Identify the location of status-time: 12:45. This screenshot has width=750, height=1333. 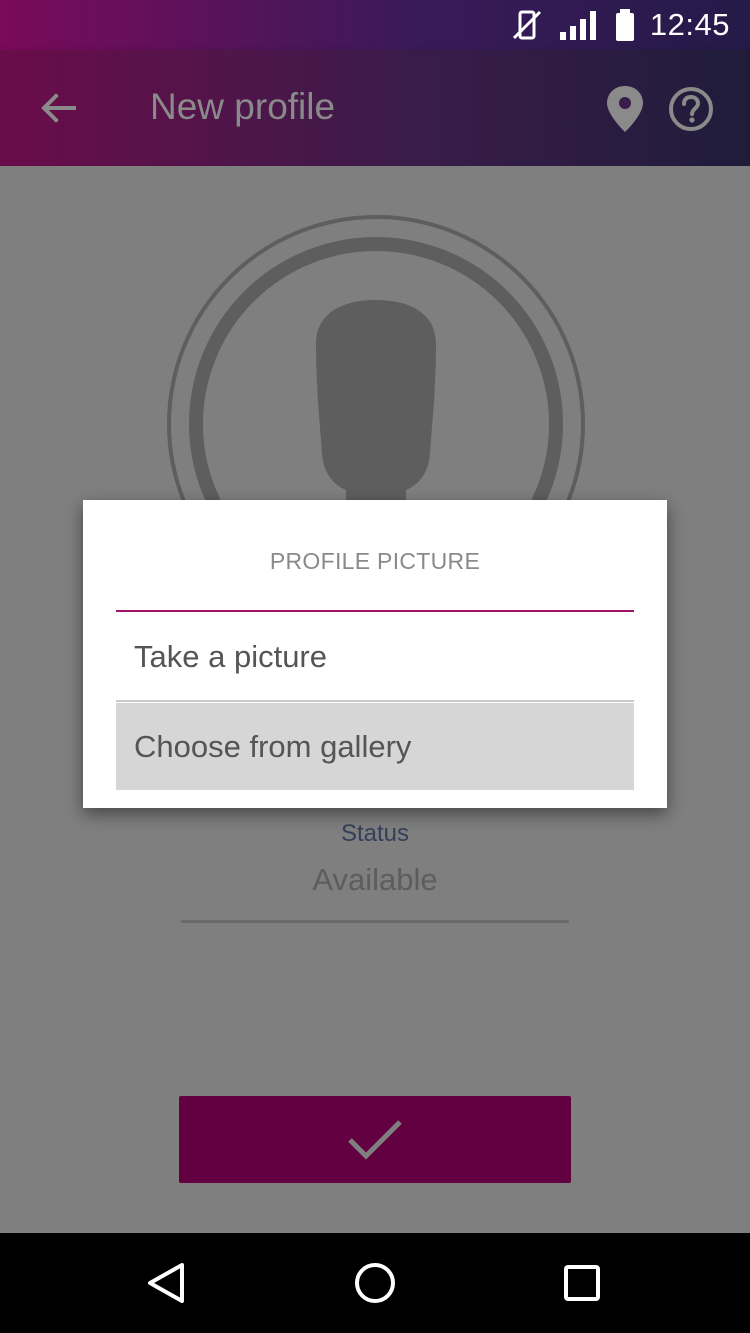
(689, 24).